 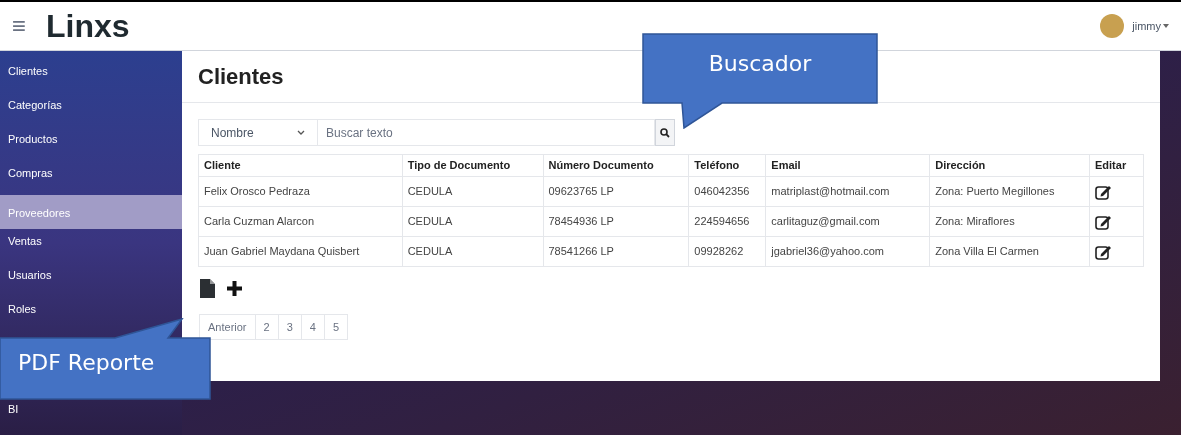 What do you see at coordinates (486, 132) in the screenshot?
I see `search-field: Buscar texto` at bounding box center [486, 132].